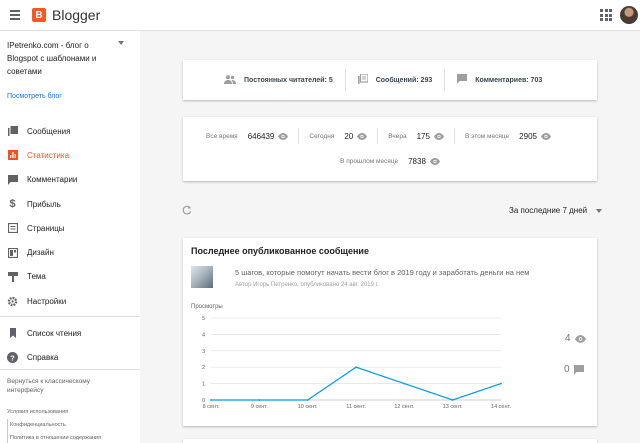 The width and height of the screenshot is (640, 443). Describe the element at coordinates (280, 251) in the screenshot. I see `latest-post-heading: Последнее опубликованное сообщение` at that location.